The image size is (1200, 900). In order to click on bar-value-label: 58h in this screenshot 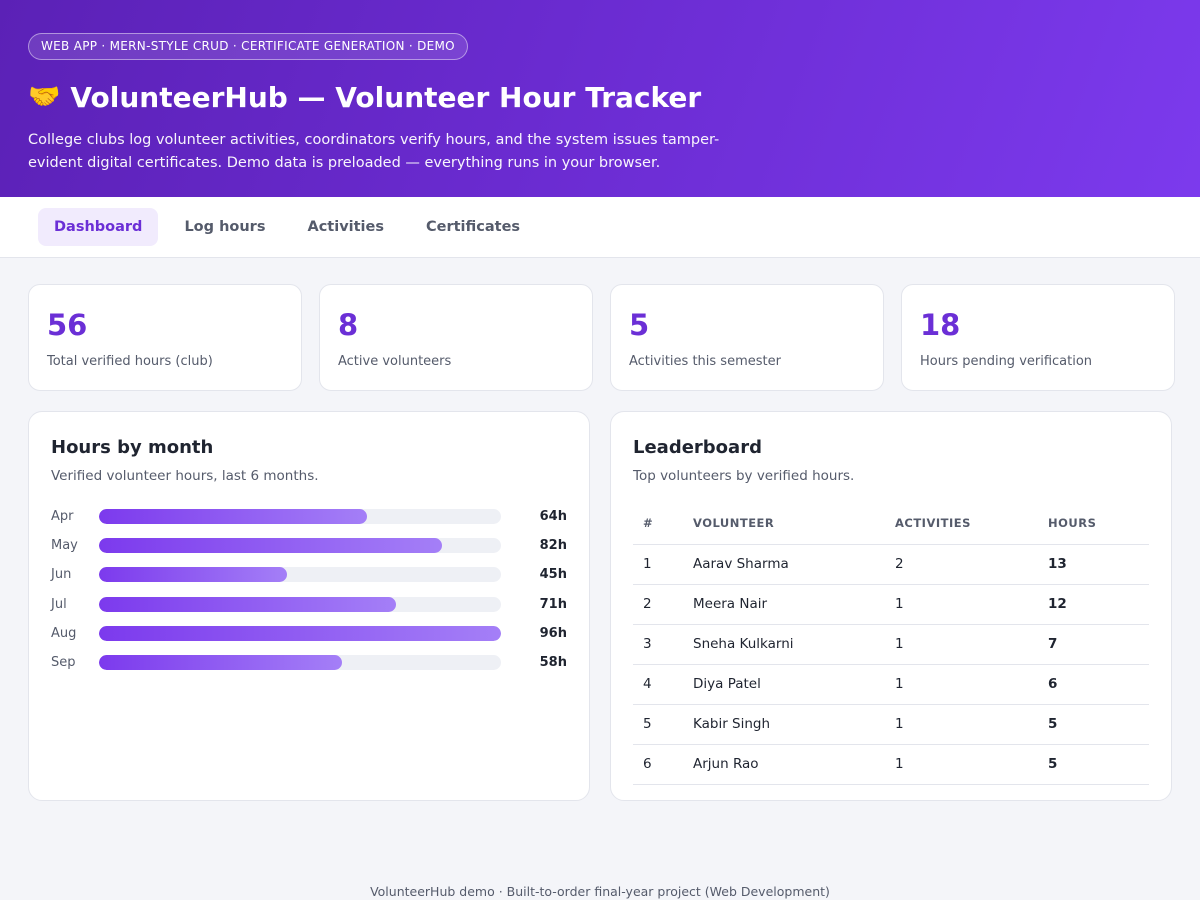, I will do `click(553, 663)`.